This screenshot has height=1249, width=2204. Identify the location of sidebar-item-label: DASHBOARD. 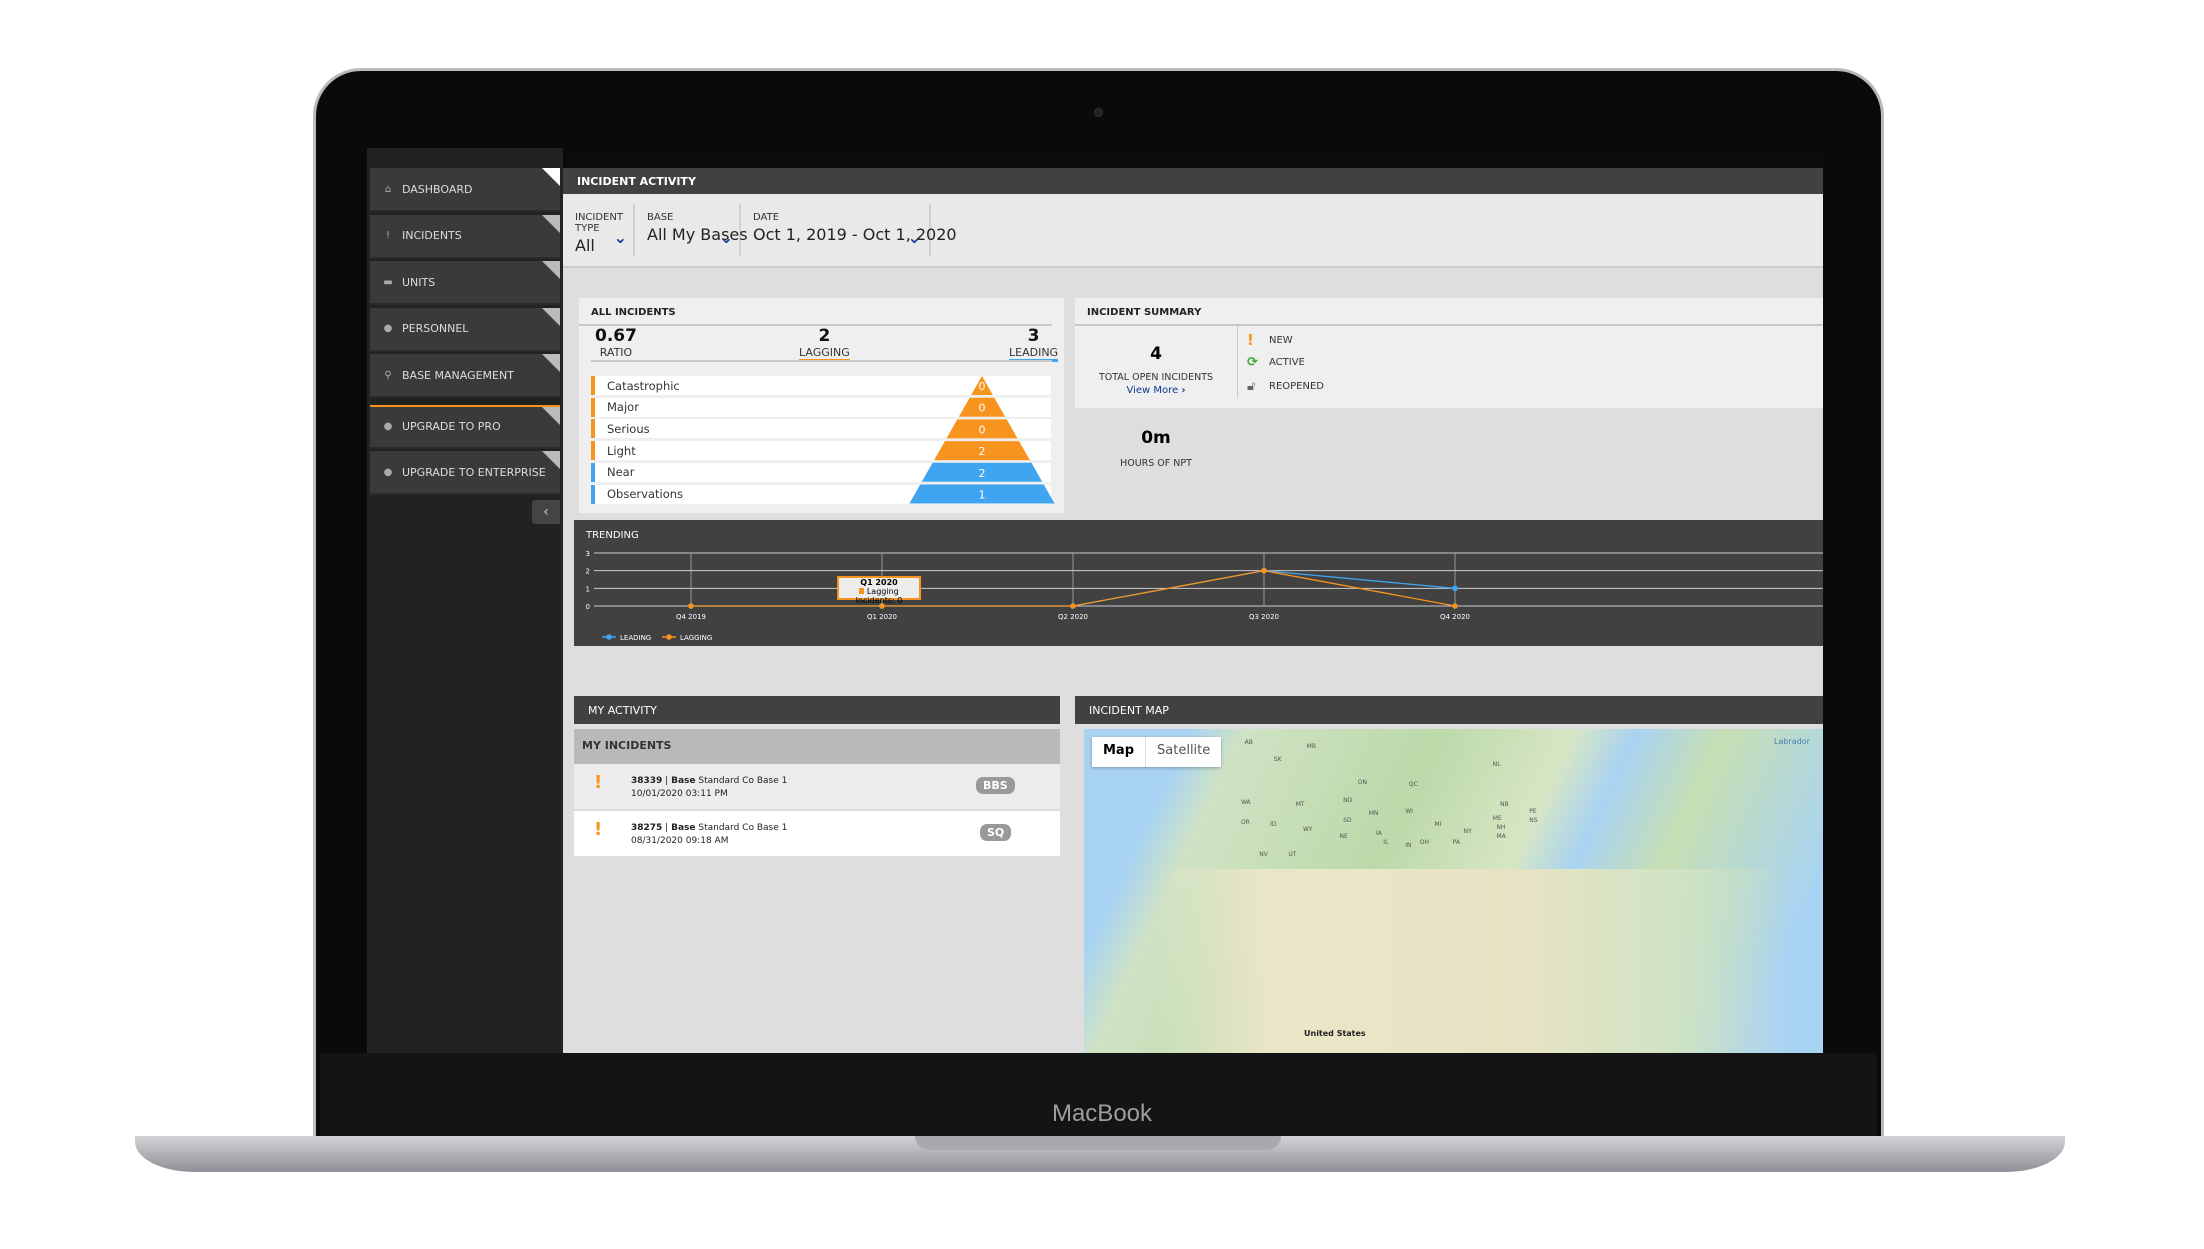
(437, 189).